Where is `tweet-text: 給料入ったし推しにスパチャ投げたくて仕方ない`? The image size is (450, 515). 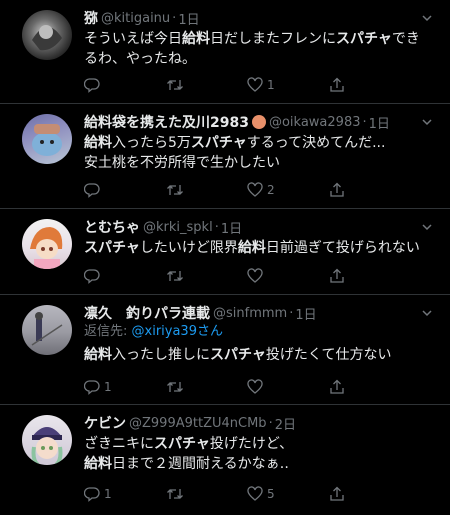
tweet-text: 給料入ったし推しにスパチャ投げたくて仕方ない is located at coordinates (259, 355).